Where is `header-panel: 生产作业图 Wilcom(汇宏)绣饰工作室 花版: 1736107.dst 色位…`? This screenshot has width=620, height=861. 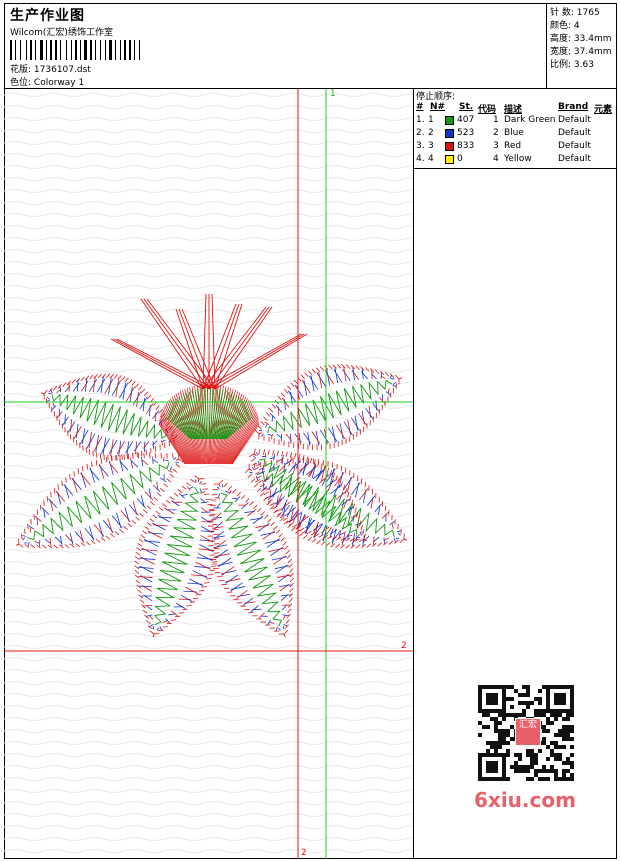
header-panel: 生产作业图 Wilcom(汇宏)绣饰工作室 花版: 1736107.dst 色位… is located at coordinates (275, 46).